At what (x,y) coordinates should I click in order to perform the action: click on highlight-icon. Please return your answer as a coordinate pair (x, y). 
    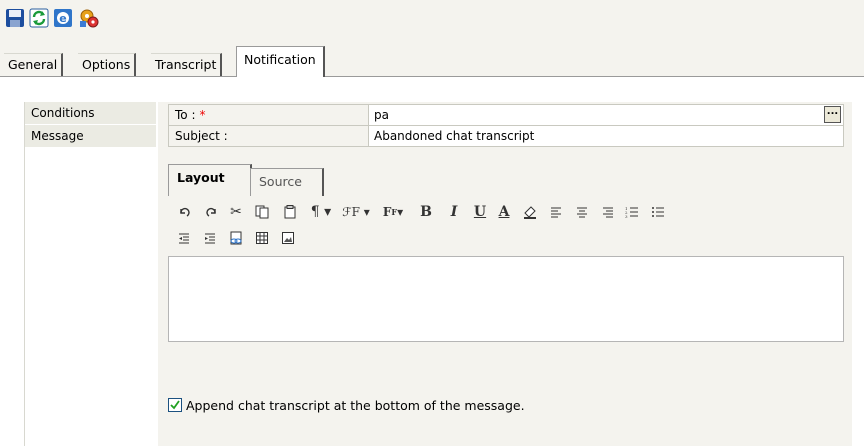
    Looking at the image, I should click on (530, 212).